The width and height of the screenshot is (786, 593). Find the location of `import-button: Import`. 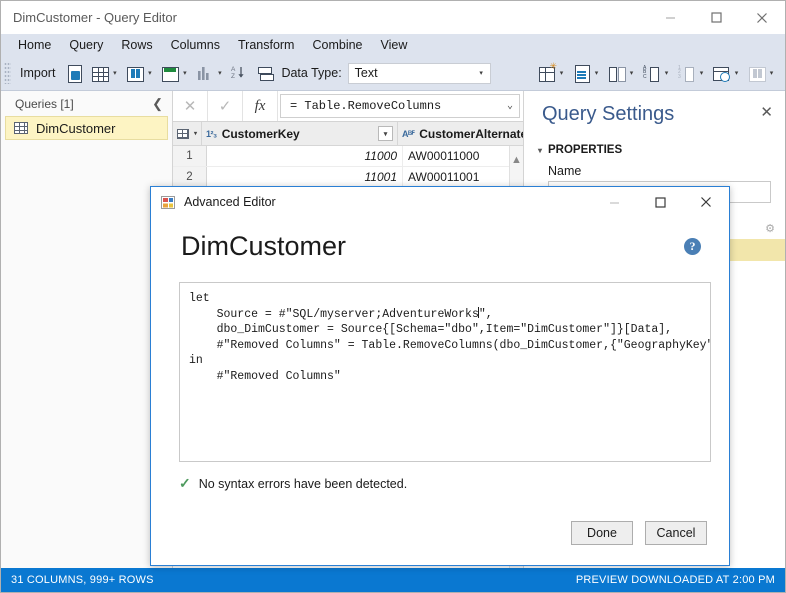

import-button: Import is located at coordinates (37, 73).